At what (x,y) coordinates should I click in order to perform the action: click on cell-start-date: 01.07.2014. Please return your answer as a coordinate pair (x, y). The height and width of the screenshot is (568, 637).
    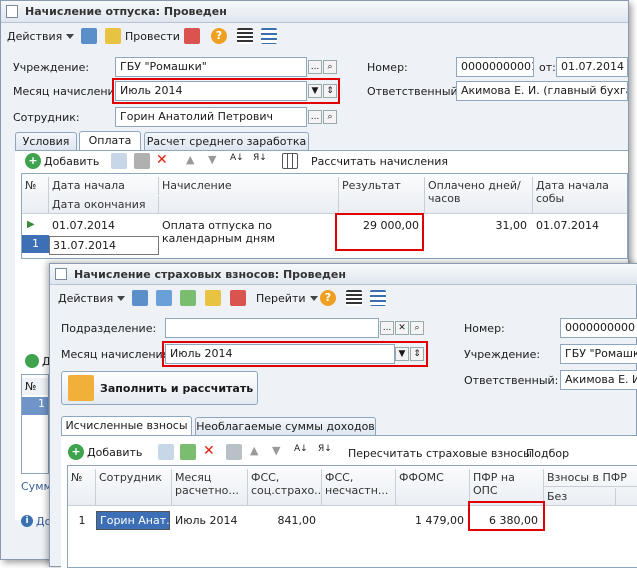
    Looking at the image, I should click on (83, 225).